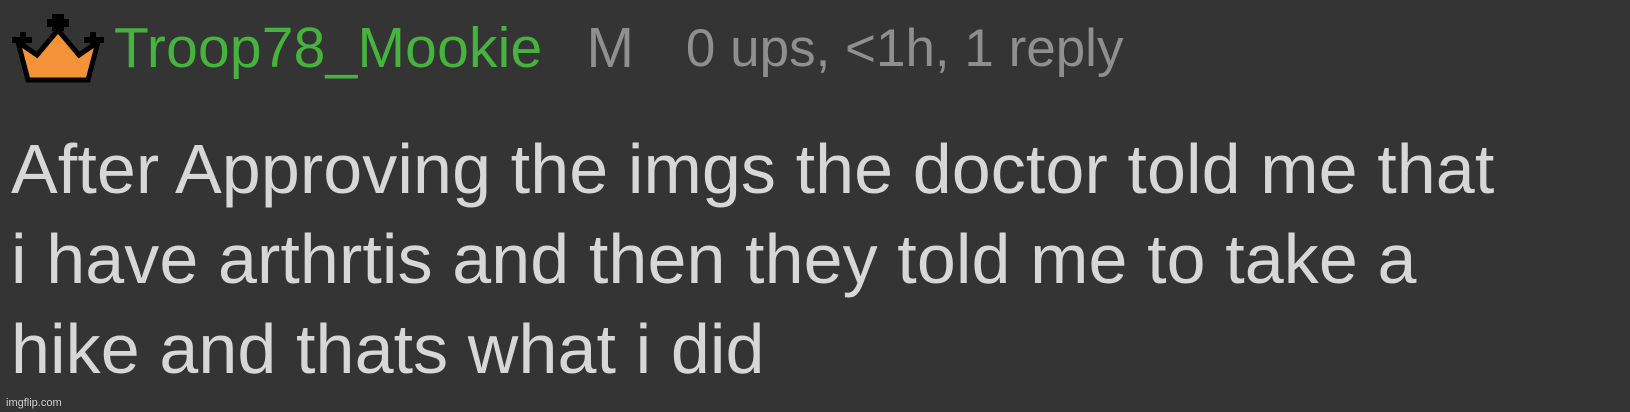 The image size is (1630, 412). Describe the element at coordinates (905, 48) in the screenshot. I see `comment-meta: 0 ups, <1h, 1 reply` at that location.